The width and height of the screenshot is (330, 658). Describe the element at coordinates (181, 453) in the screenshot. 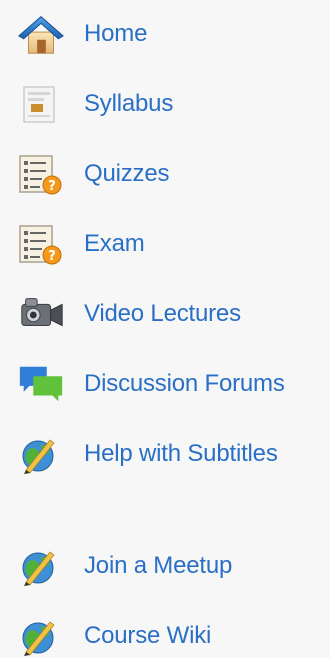

I see `sidebar-item-label: Help with Subtitles` at that location.